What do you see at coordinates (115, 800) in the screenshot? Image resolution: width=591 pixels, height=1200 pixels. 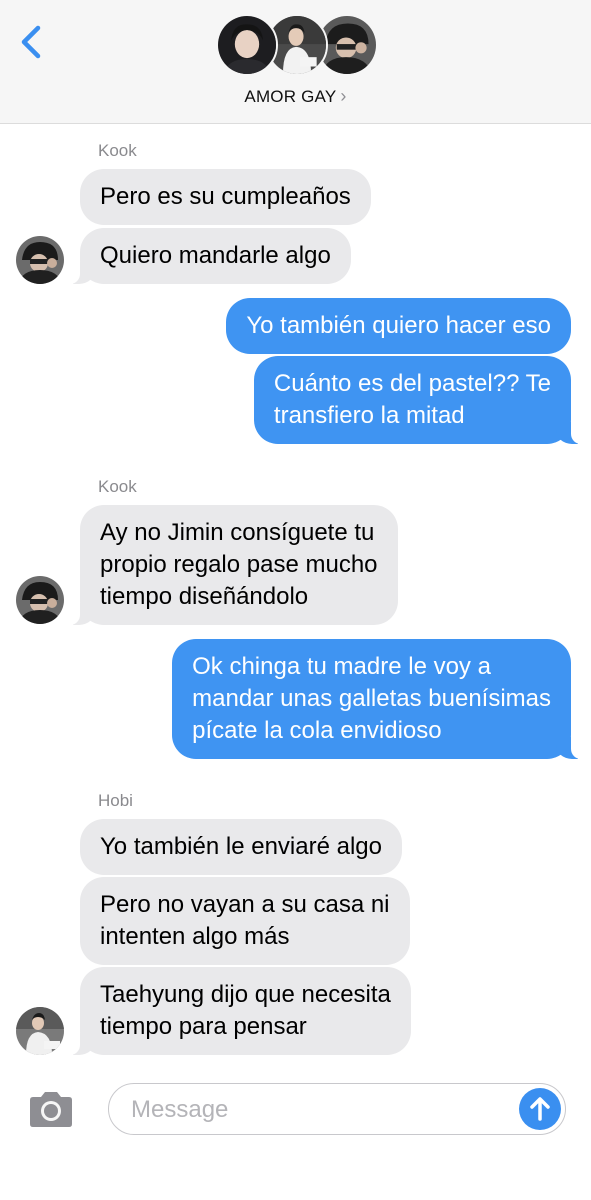 I see `sender-name: Hobi` at bounding box center [115, 800].